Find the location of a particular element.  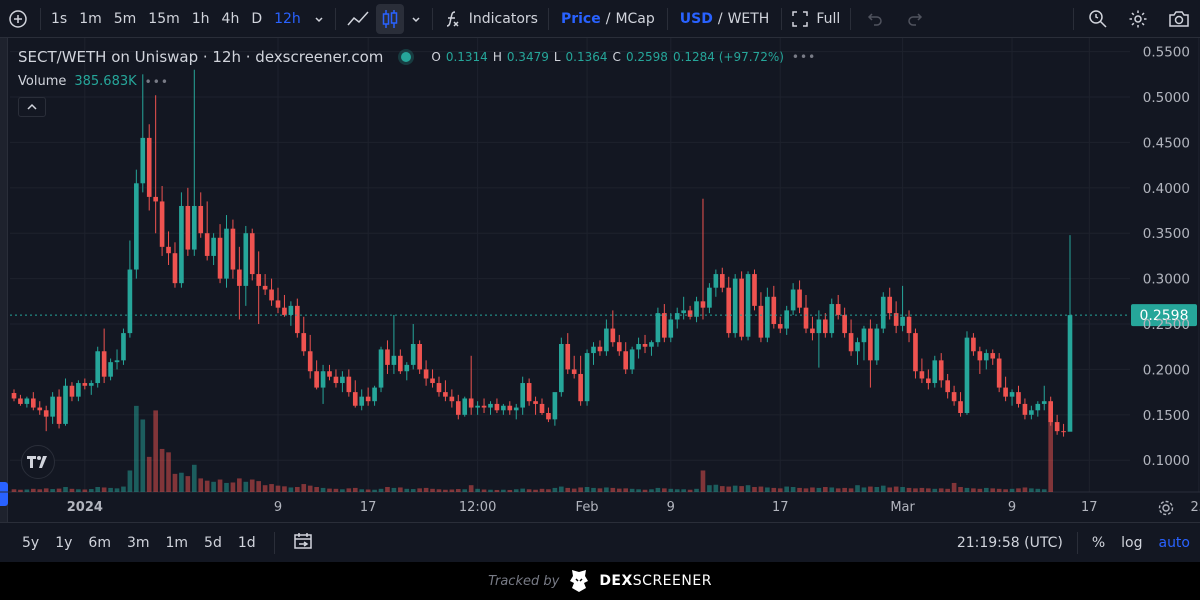

time-tick-label: 9 is located at coordinates (1012, 507).